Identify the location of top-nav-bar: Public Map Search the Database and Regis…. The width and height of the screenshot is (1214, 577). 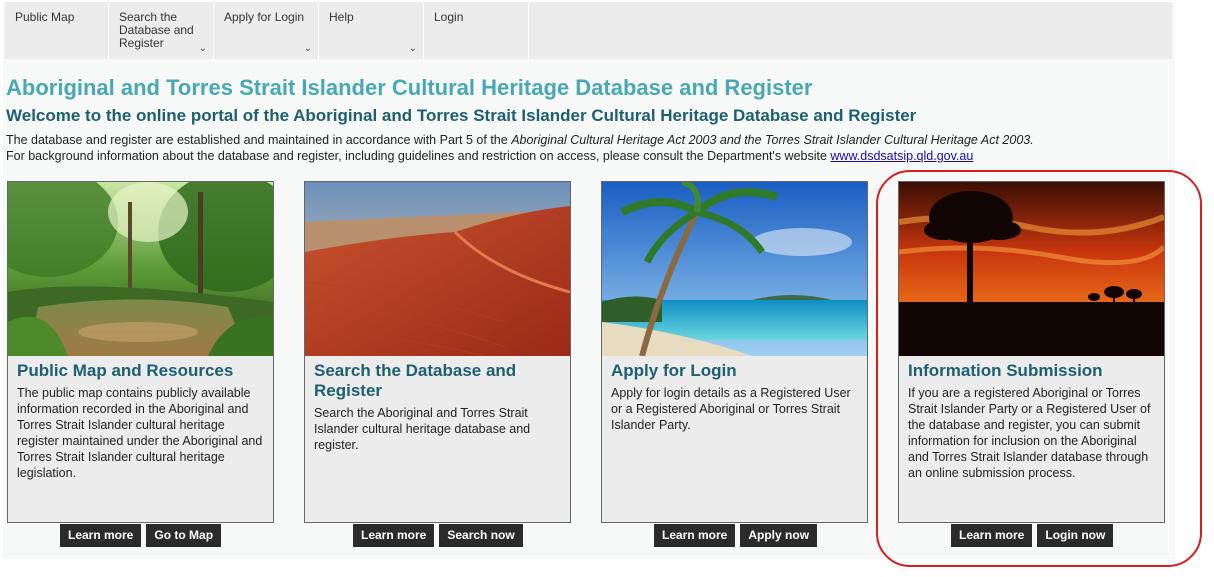
(588, 30).